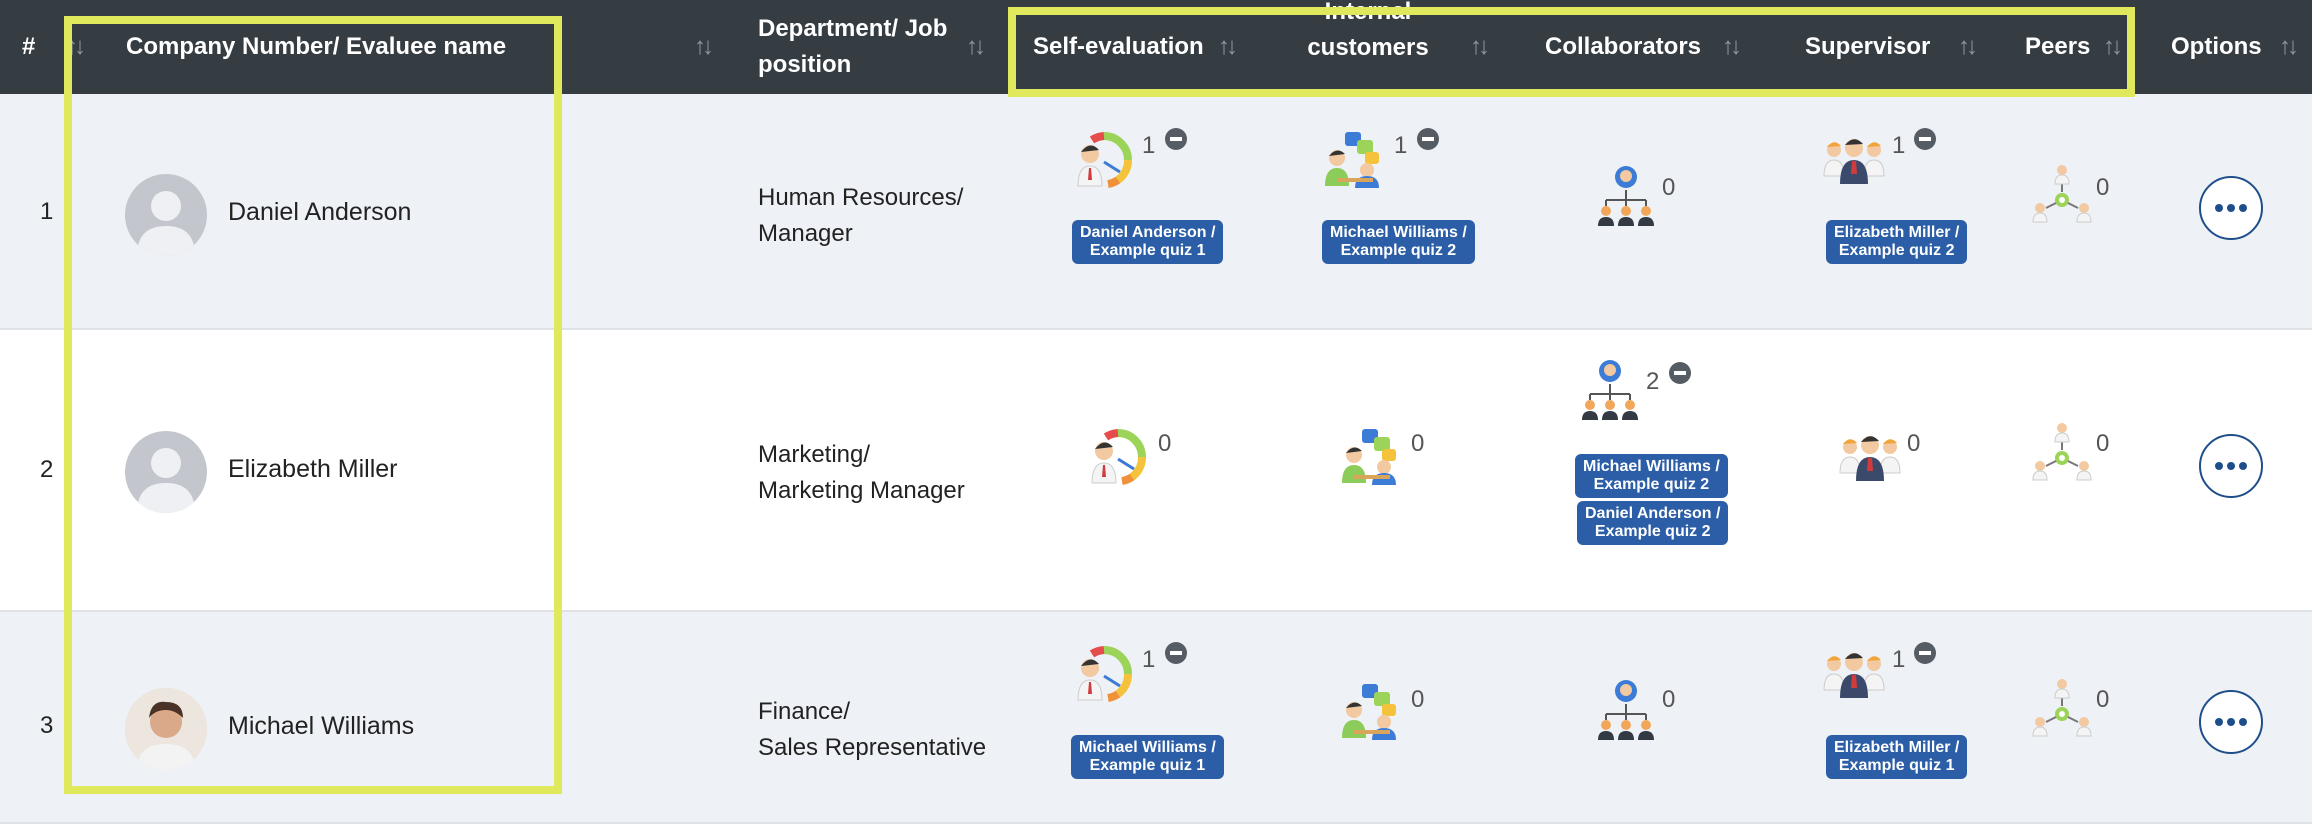 The image size is (2312, 824). What do you see at coordinates (47, 469) in the screenshot?
I see `row-number: 2` at bounding box center [47, 469].